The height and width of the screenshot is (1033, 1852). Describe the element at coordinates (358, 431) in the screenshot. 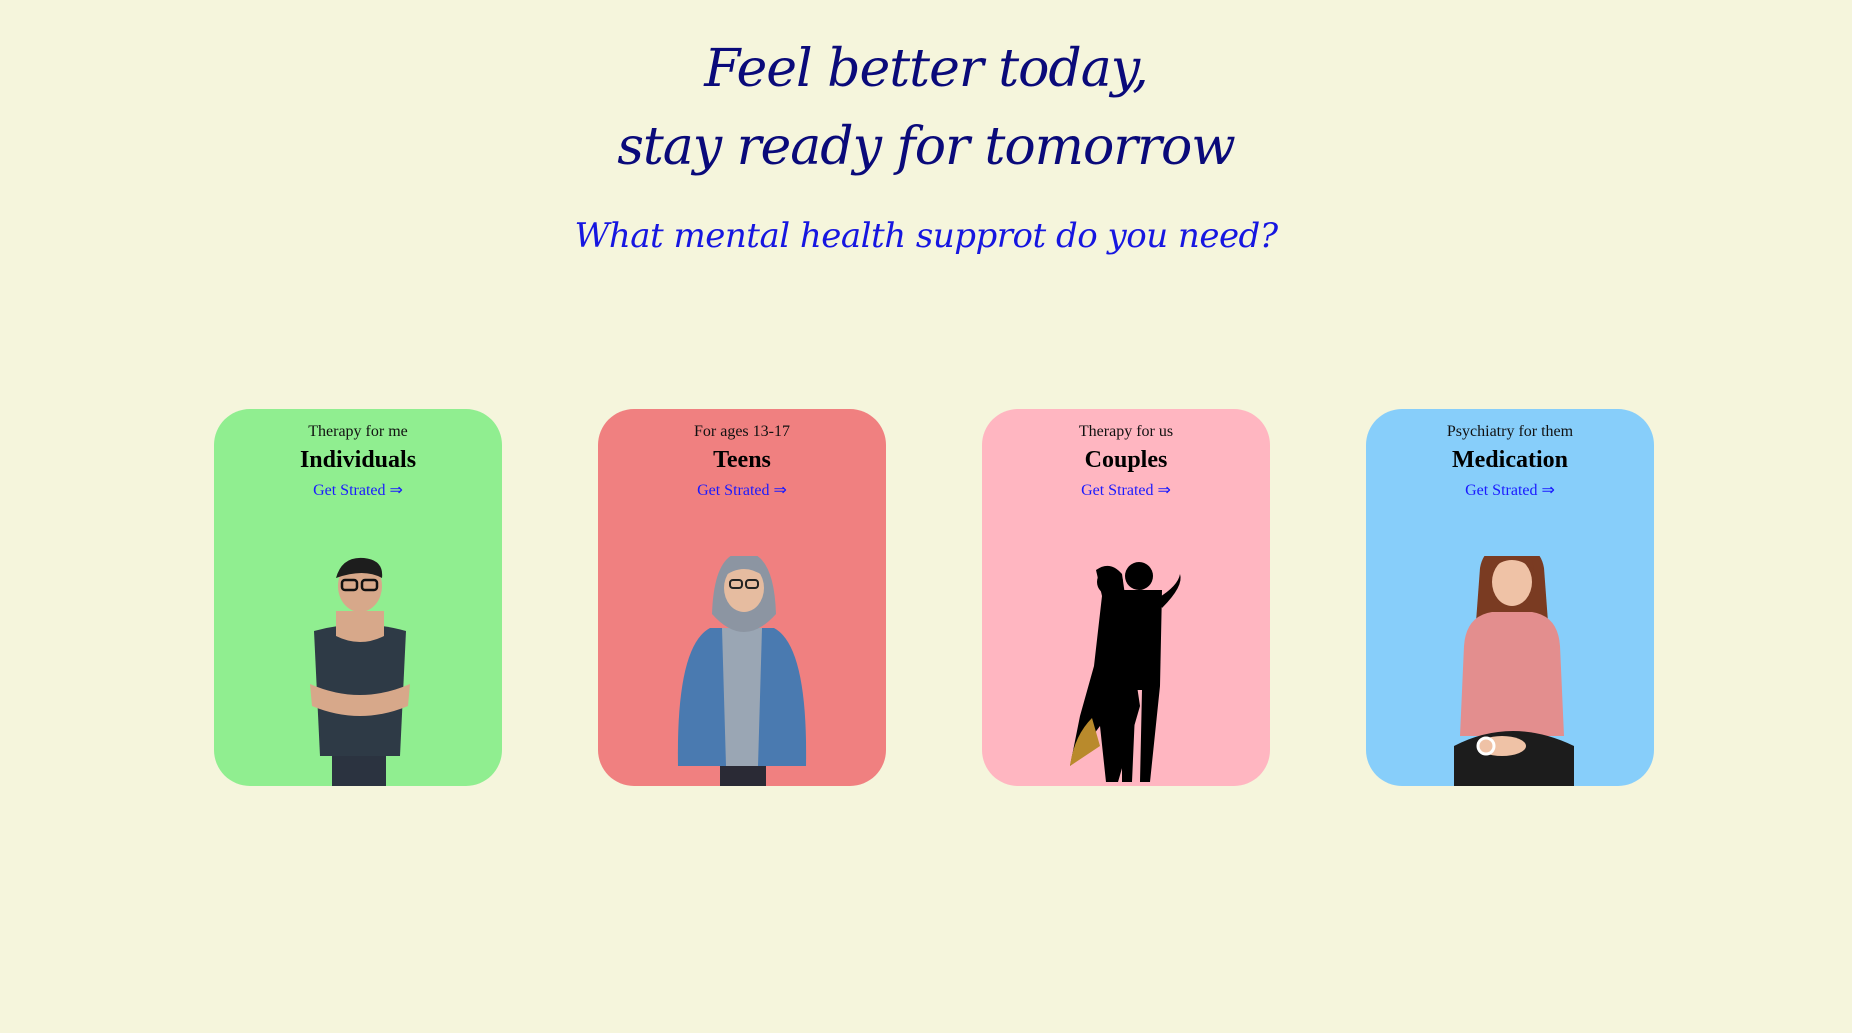

I see `card-eyebrow: Therapy for me` at that location.